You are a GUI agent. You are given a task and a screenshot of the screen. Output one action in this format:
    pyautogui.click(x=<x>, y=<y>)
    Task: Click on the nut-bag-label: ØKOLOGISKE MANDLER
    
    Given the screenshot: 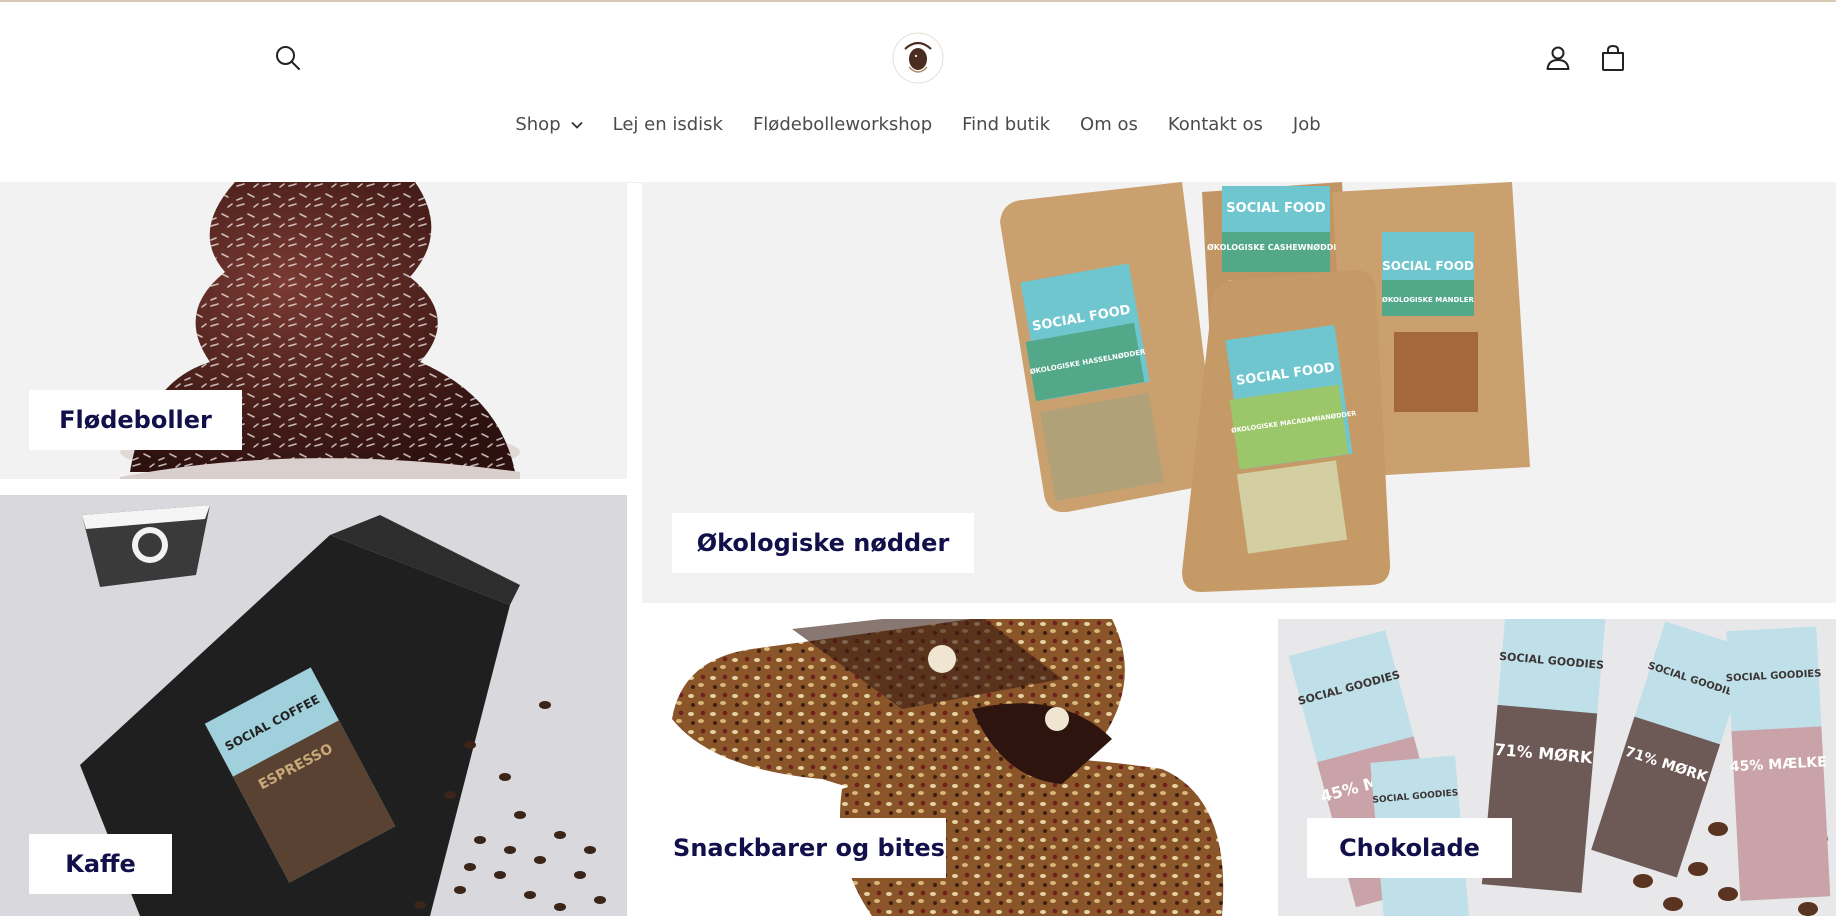 What is the action you would take?
    pyautogui.click(x=1428, y=300)
    